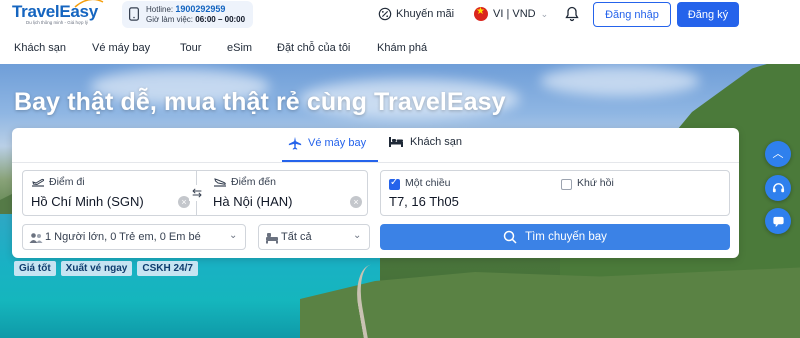  I want to click on swap-route-icon: ⇆, so click(197, 193).